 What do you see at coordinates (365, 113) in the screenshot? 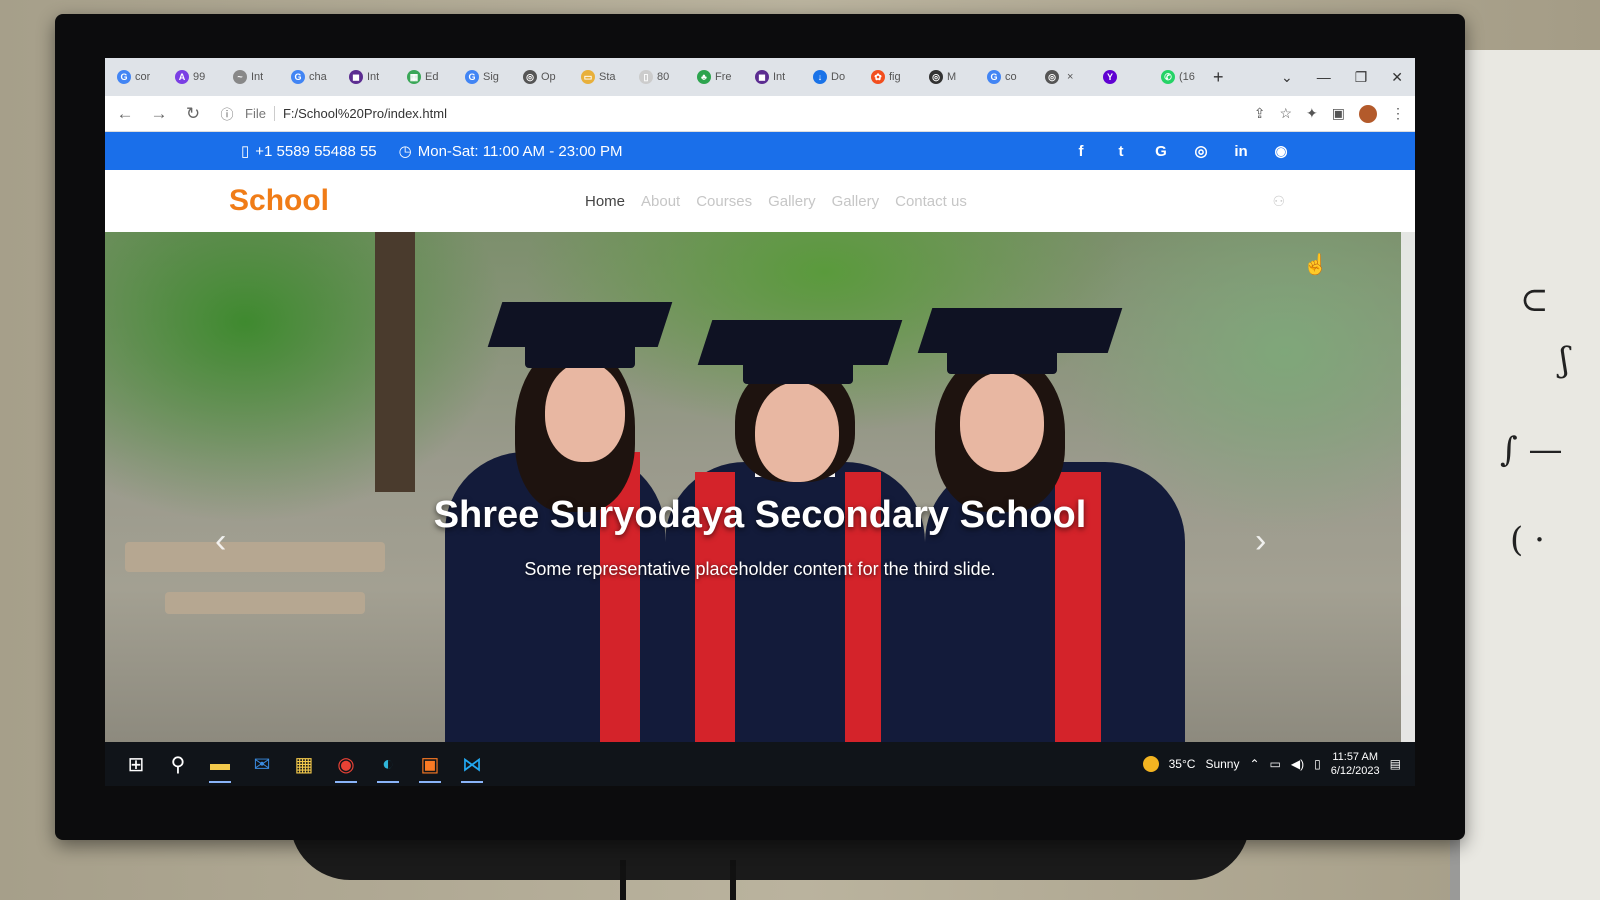
I see `url-text: F:/School%20Pro/index.html` at bounding box center [365, 113].